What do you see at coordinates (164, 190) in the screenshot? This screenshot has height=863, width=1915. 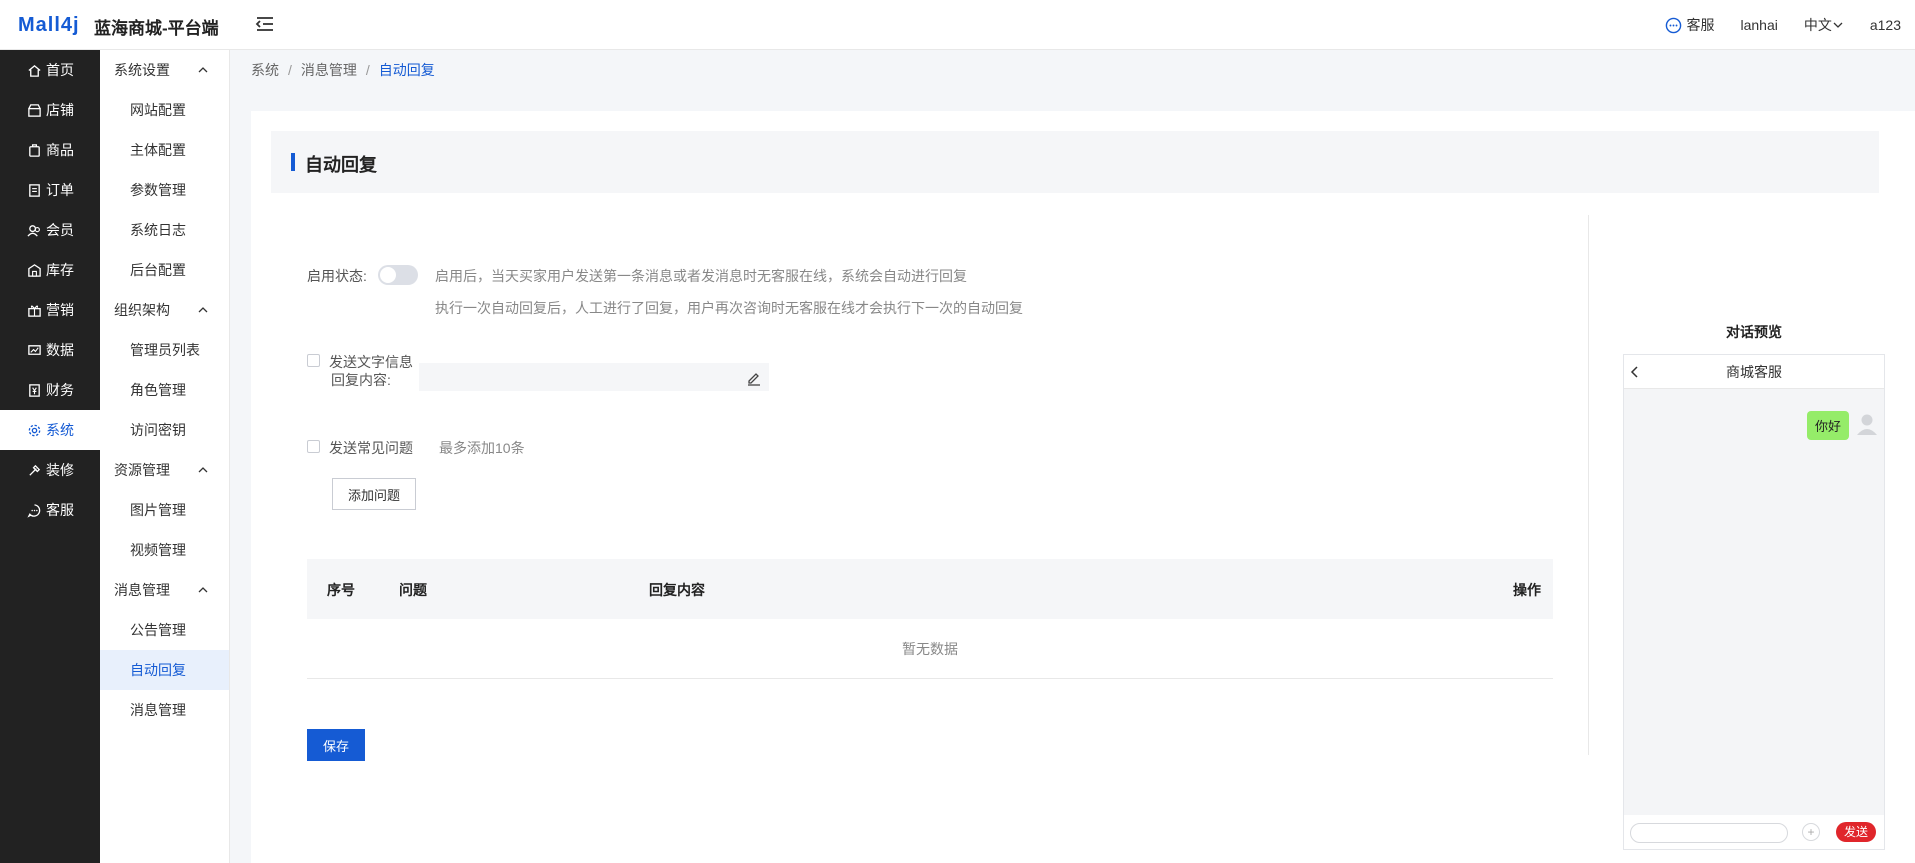 I see `subnav-item: 参数管理` at bounding box center [164, 190].